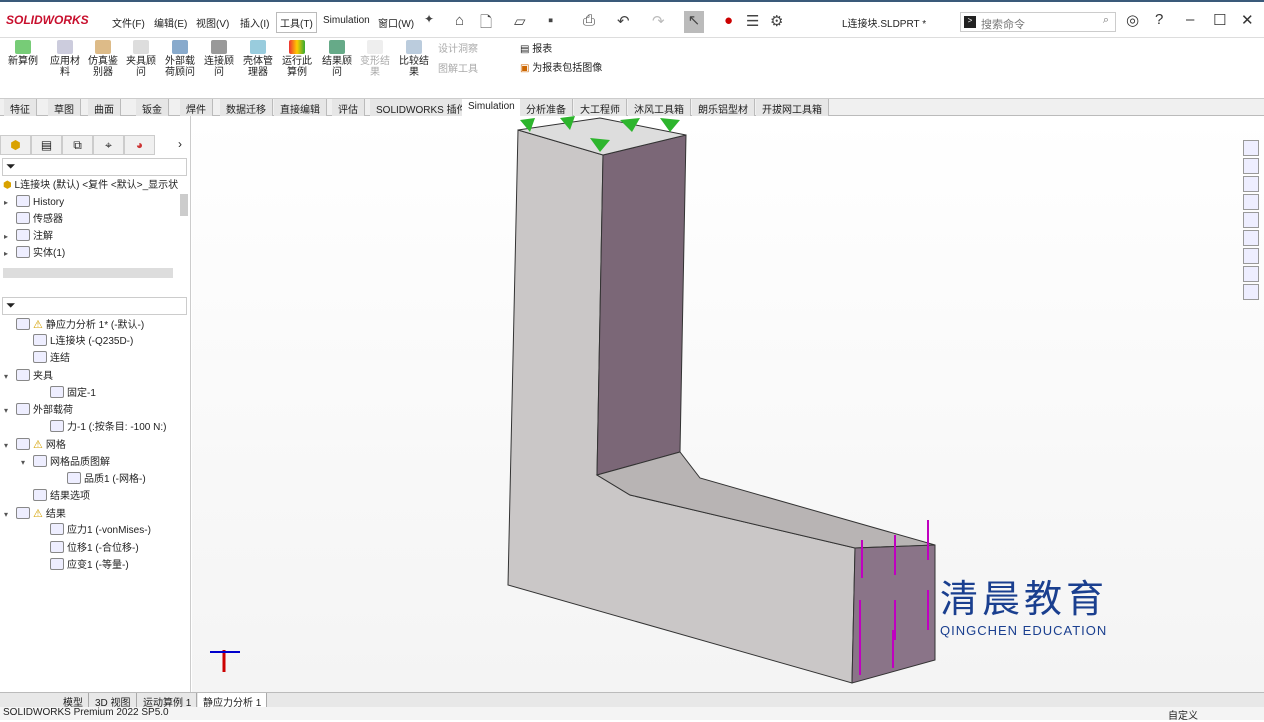  What do you see at coordinates (45, 359) in the screenshot?
I see `sim-tree-item: 连结` at bounding box center [45, 359].